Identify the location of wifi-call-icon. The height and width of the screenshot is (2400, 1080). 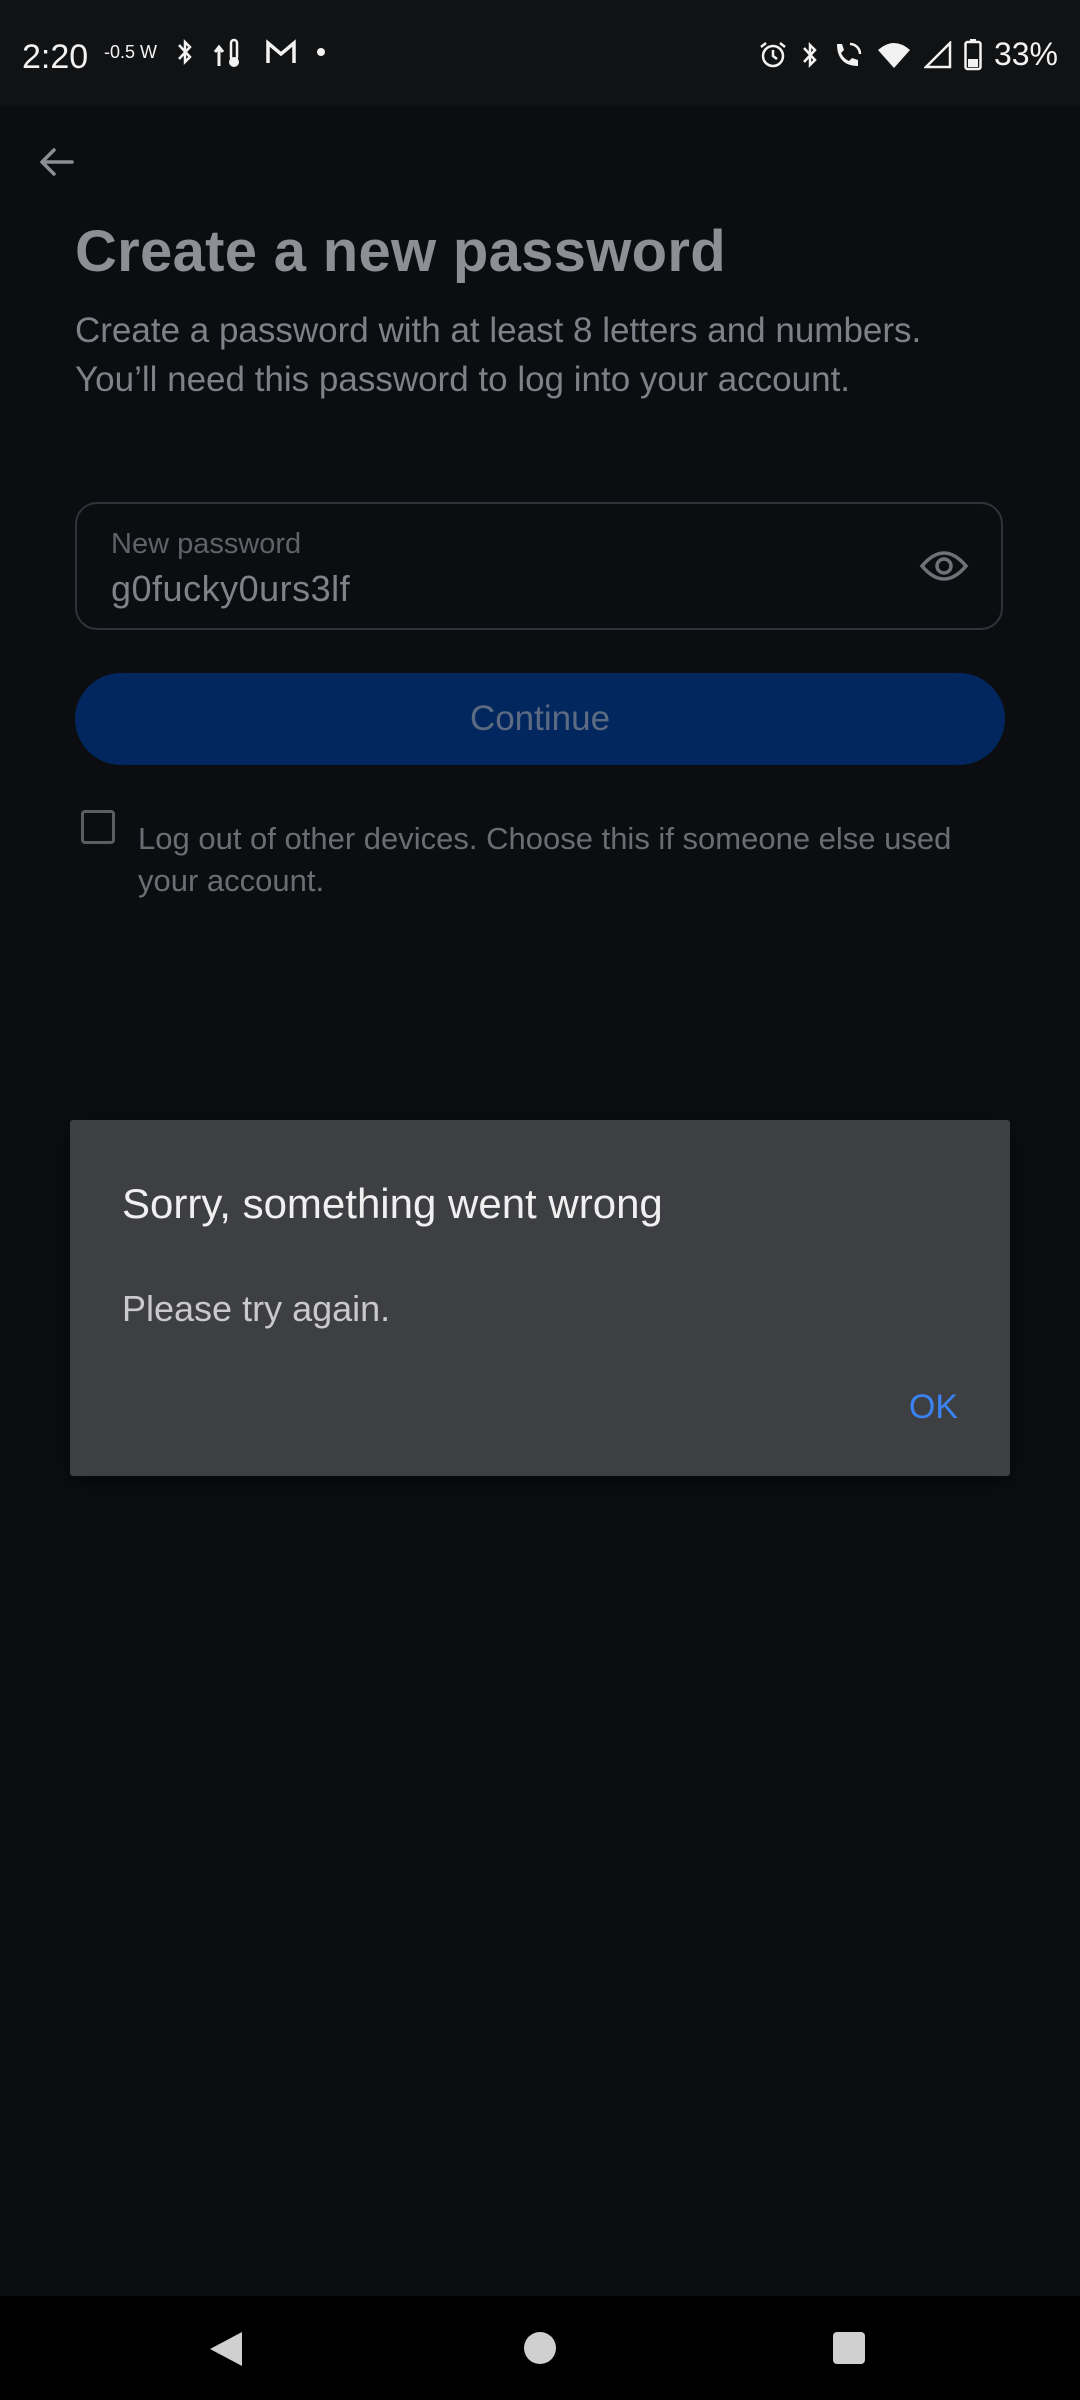
(849, 54).